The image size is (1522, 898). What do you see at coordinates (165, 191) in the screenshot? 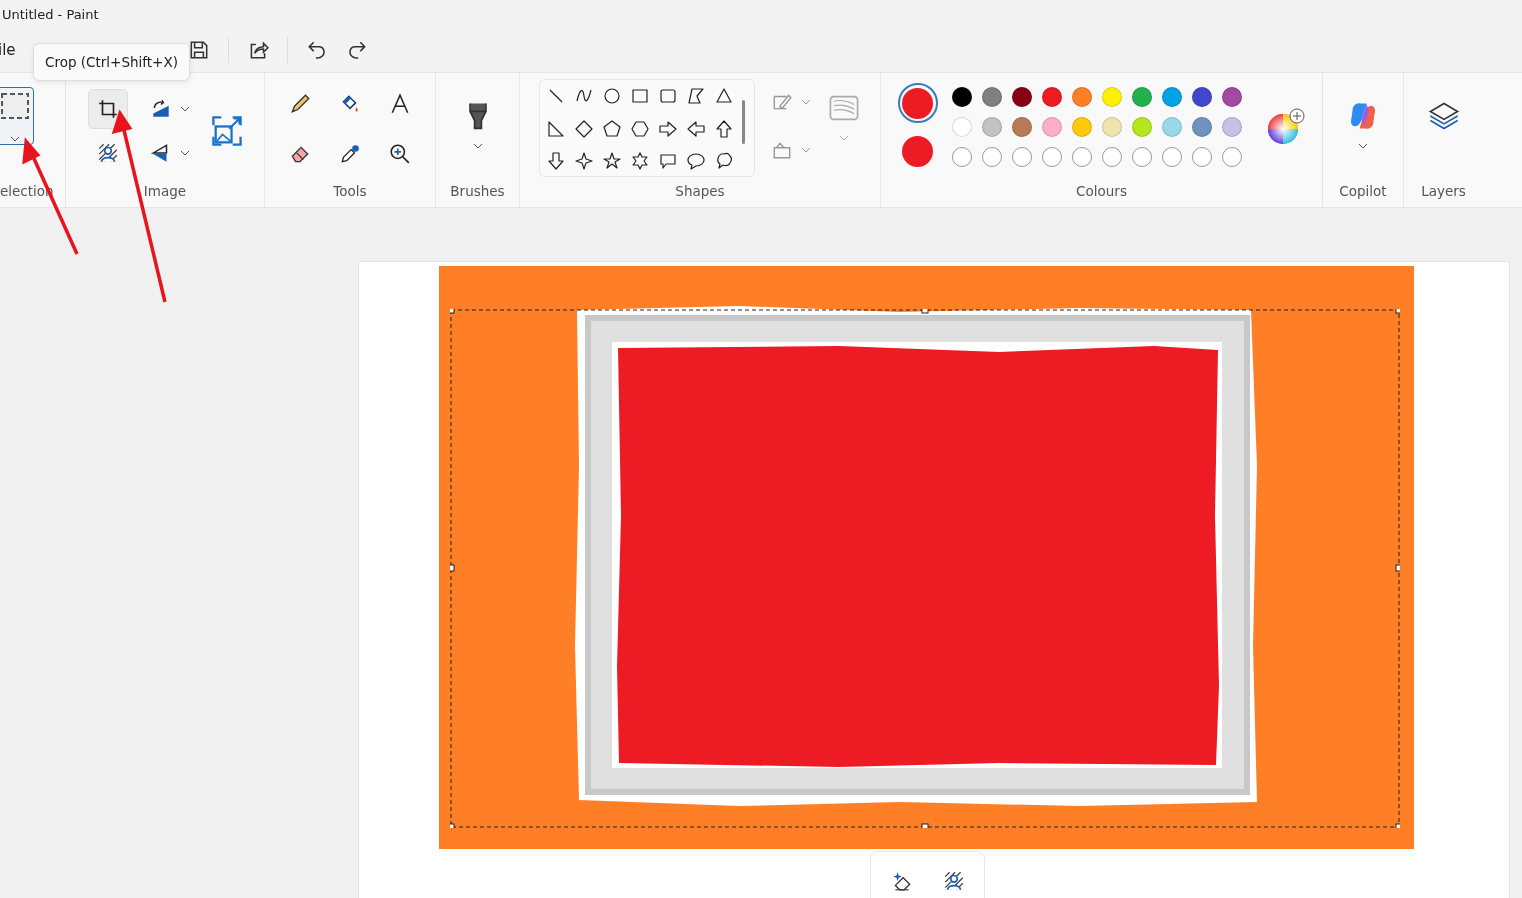
I see `group-label: Image` at bounding box center [165, 191].